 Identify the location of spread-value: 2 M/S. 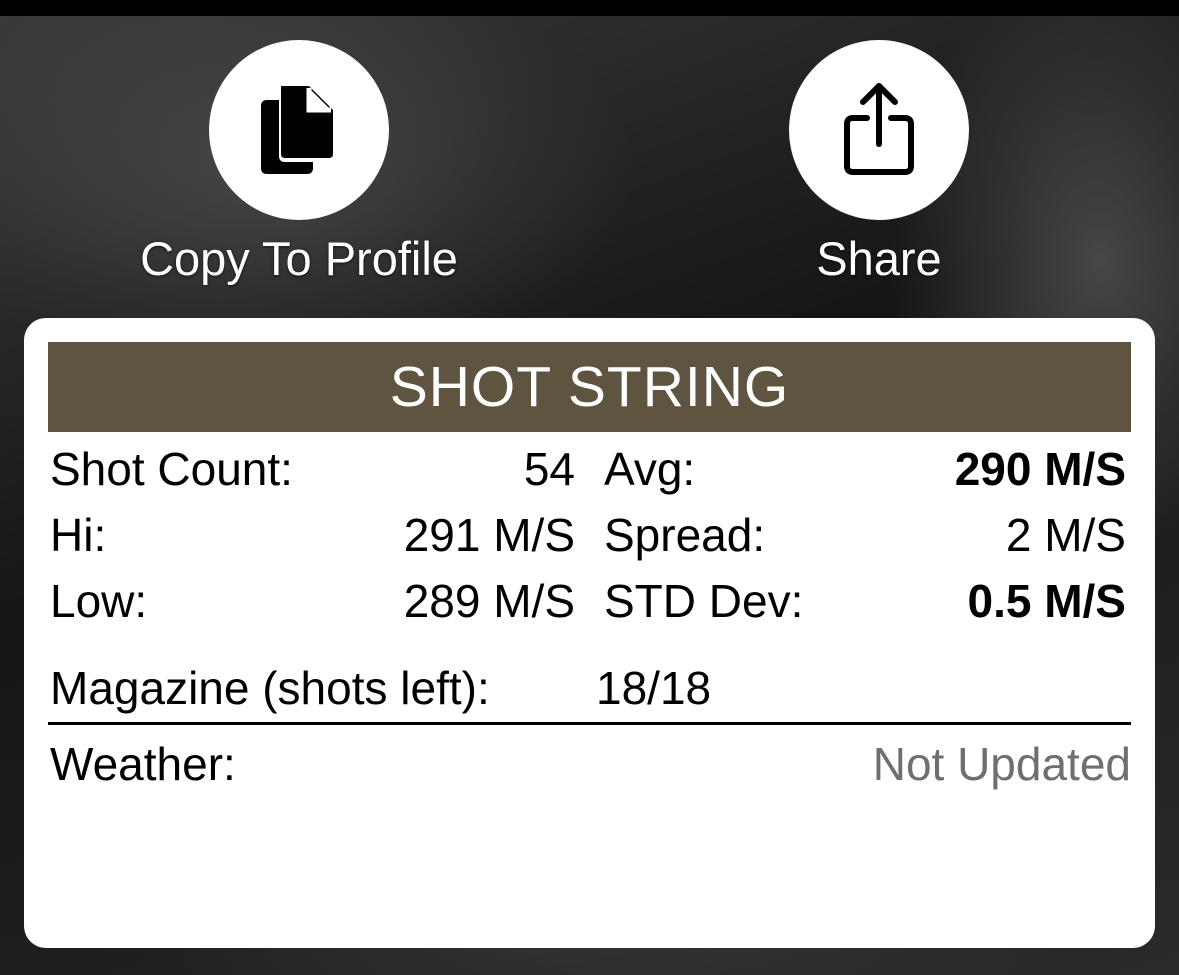
(1065, 535).